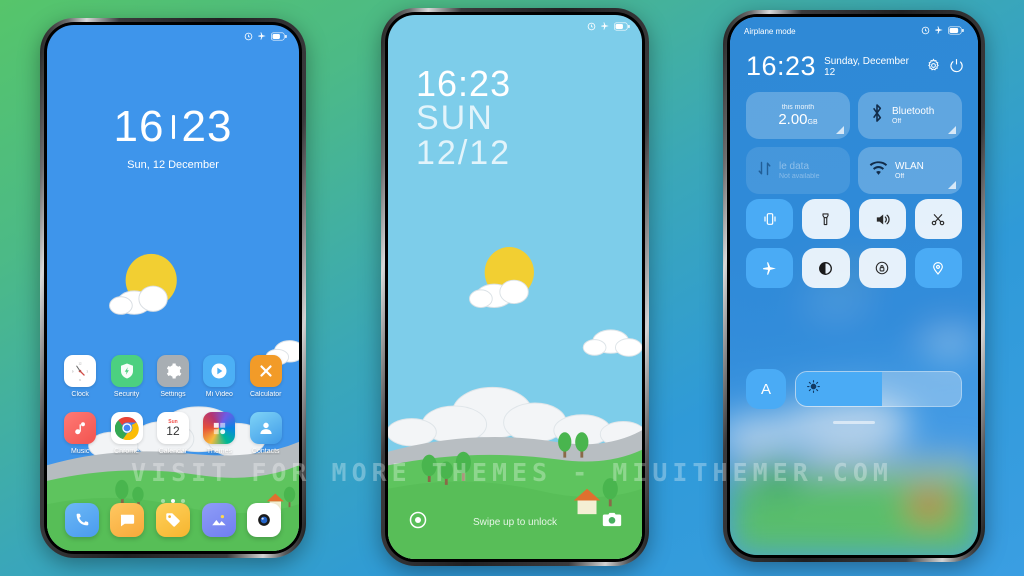 Image resolution: width=1024 pixels, height=576 pixels. What do you see at coordinates (127, 520) in the screenshot?
I see `message-icon` at bounding box center [127, 520].